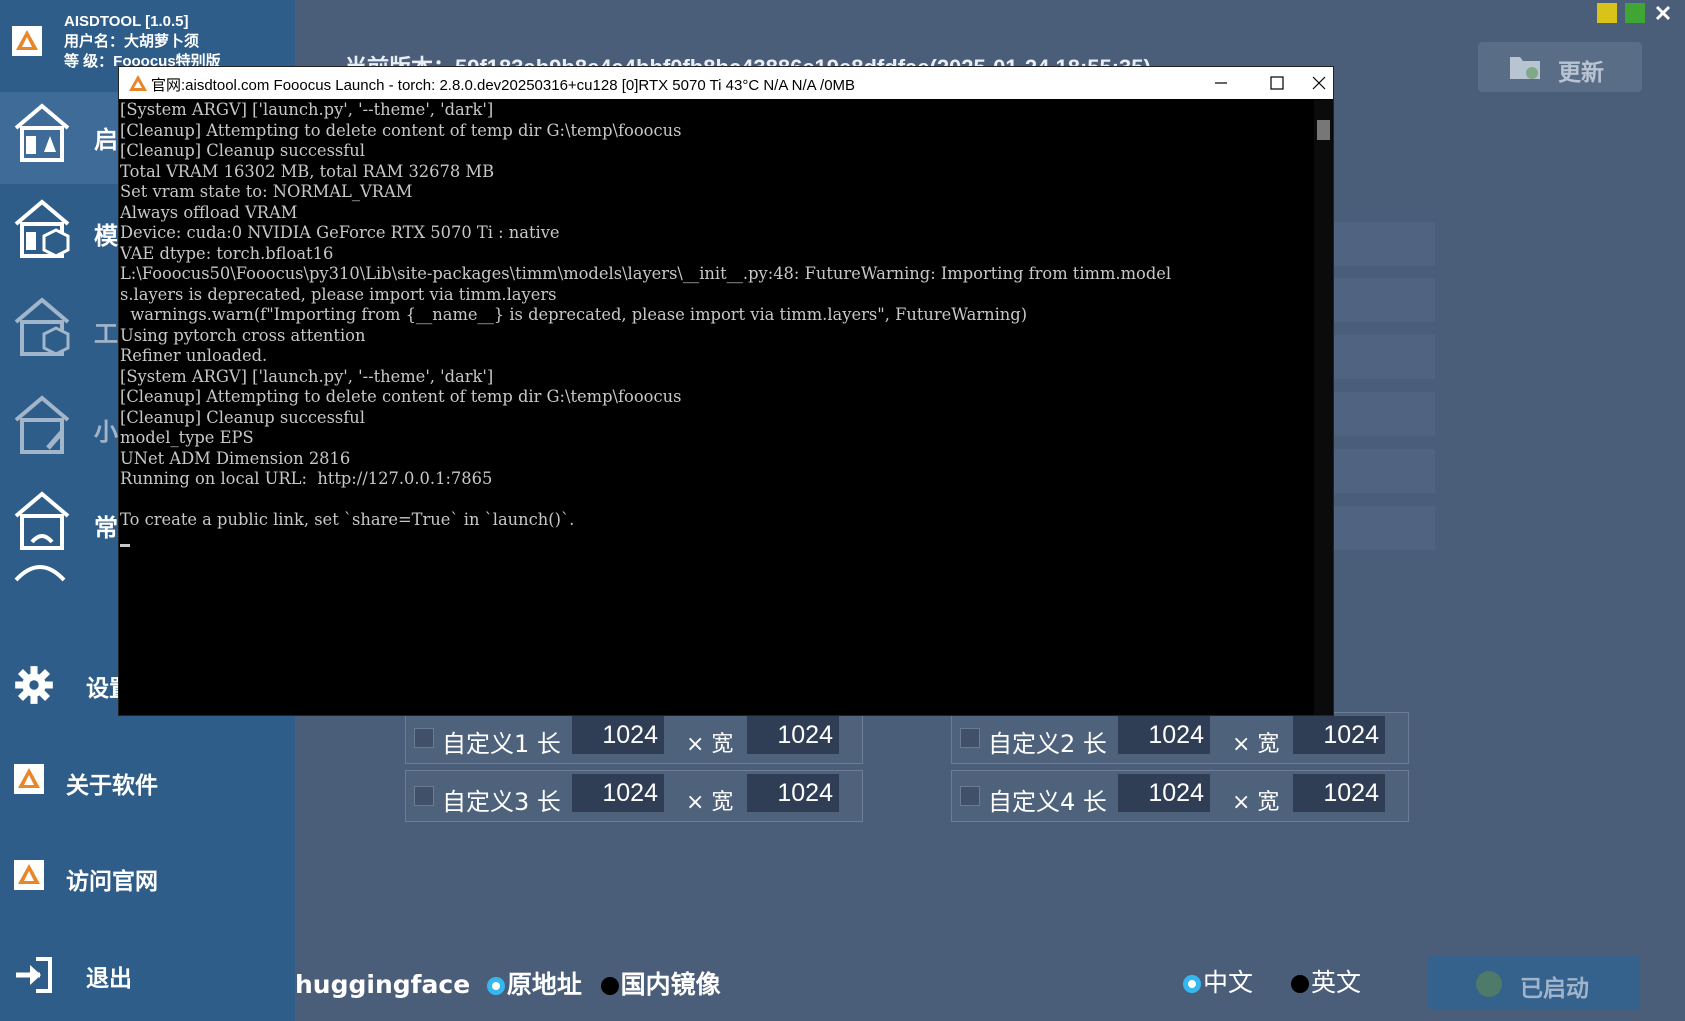 The image size is (1685, 1021). I want to click on nav-label: 启, so click(106, 140).